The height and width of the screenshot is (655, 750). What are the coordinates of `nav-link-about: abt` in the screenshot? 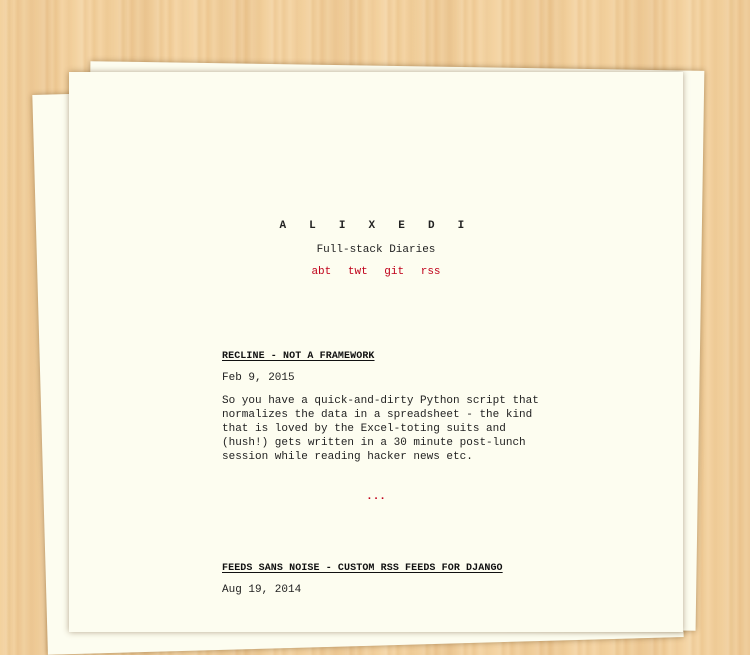 It's located at (321, 272).